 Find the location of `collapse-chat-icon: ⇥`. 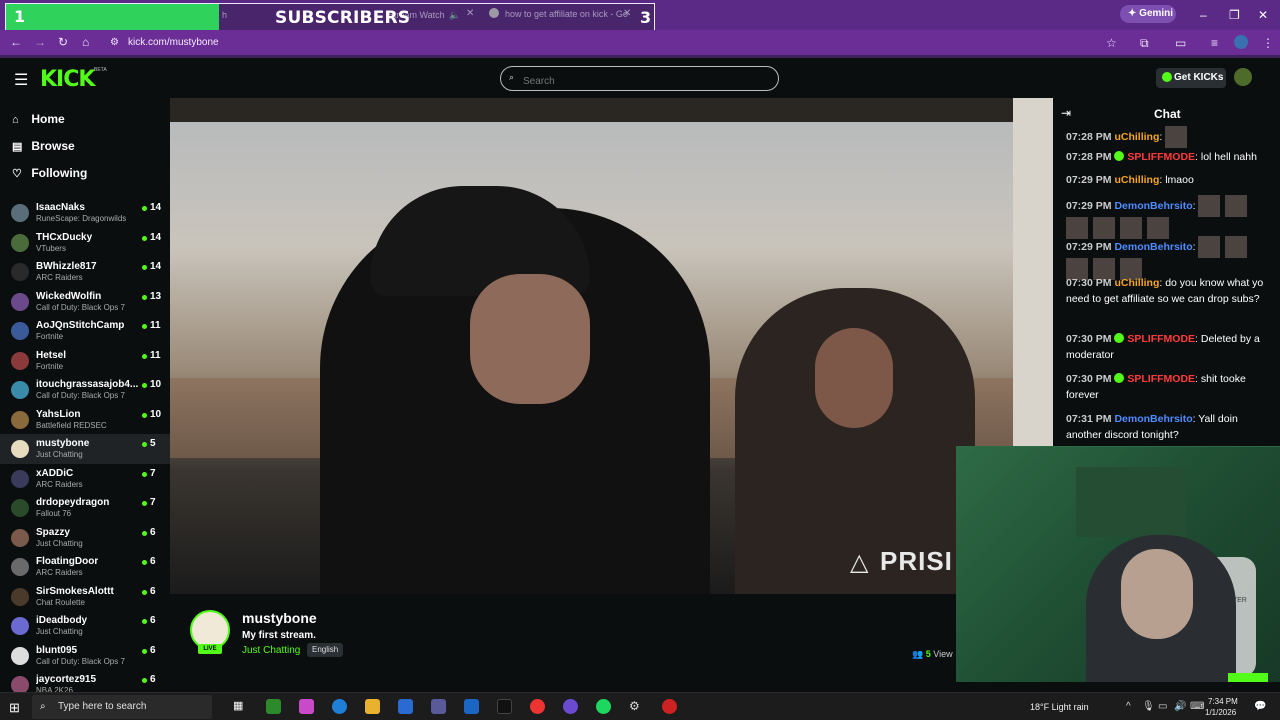

collapse-chat-icon: ⇥ is located at coordinates (1066, 113).